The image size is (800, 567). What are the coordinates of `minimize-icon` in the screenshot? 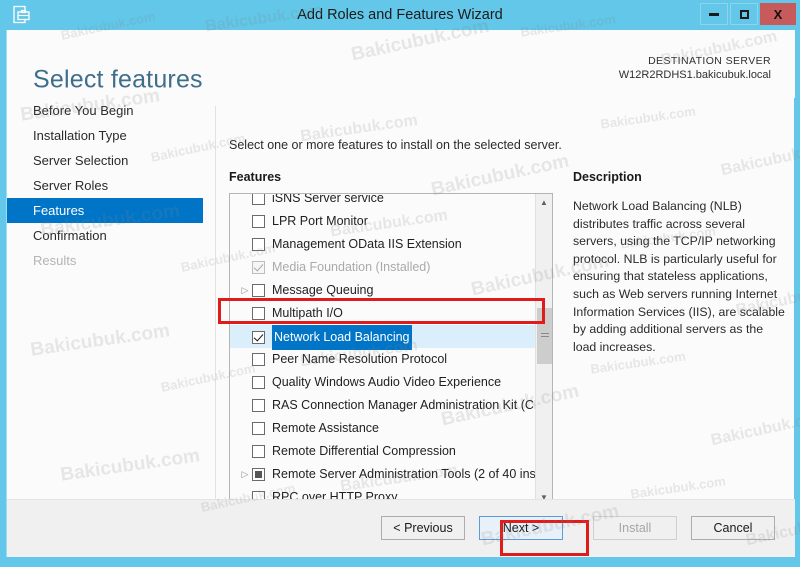 It's located at (714, 14).